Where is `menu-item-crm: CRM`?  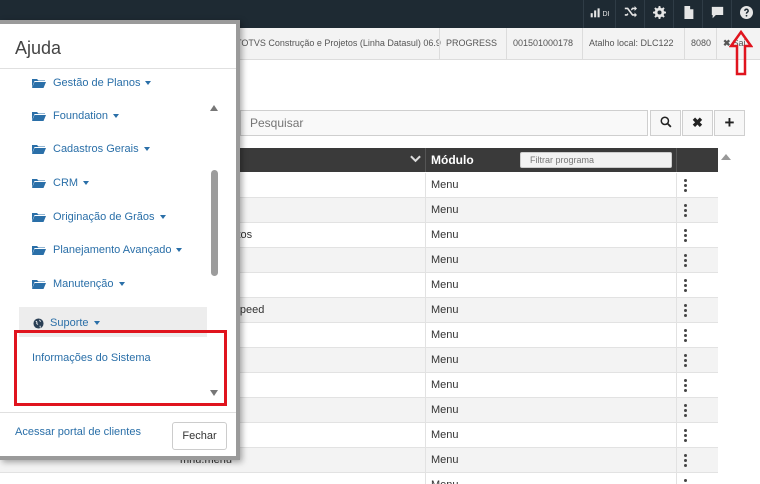 menu-item-crm: CRM is located at coordinates (61, 183).